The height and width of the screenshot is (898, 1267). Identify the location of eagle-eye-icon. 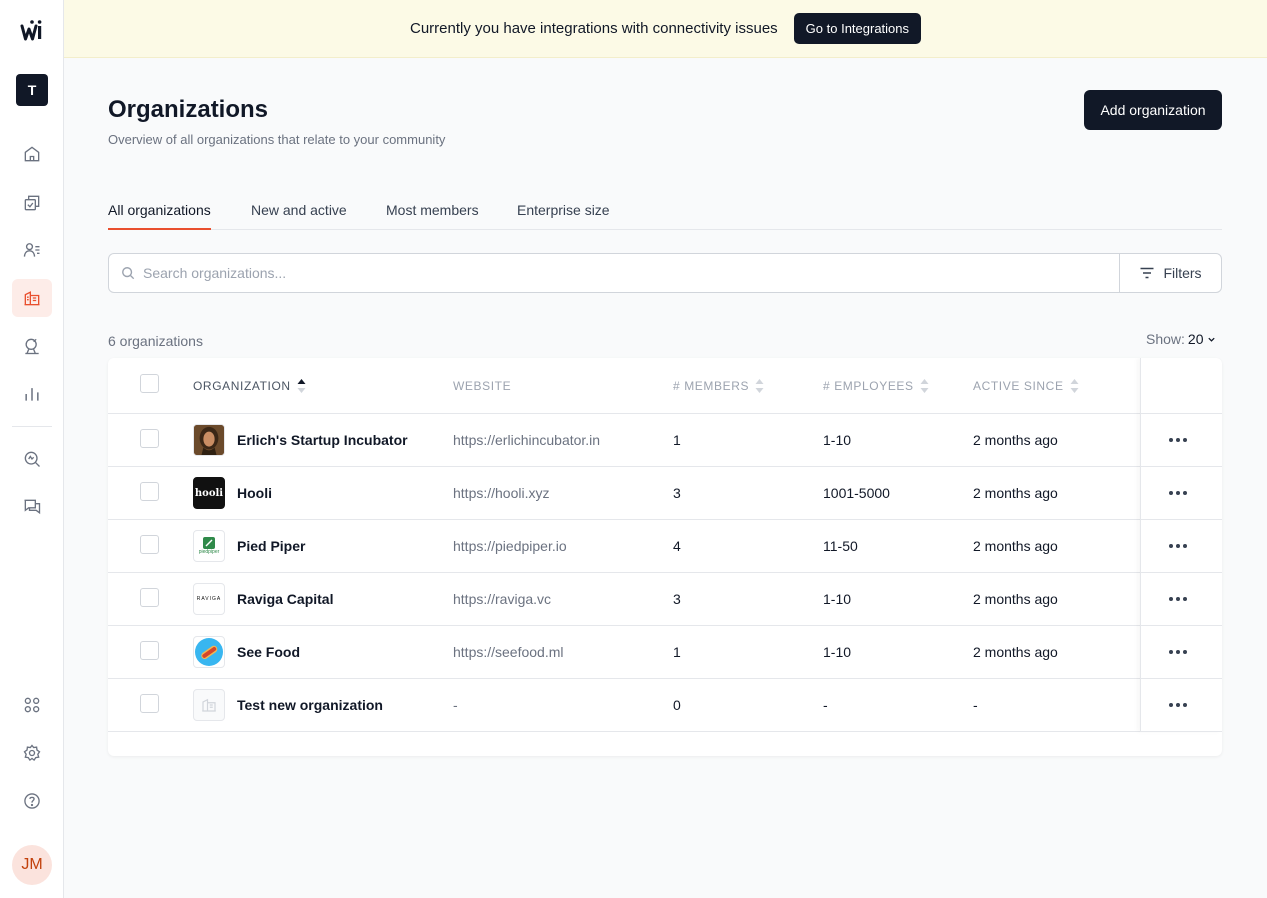
(32, 346).